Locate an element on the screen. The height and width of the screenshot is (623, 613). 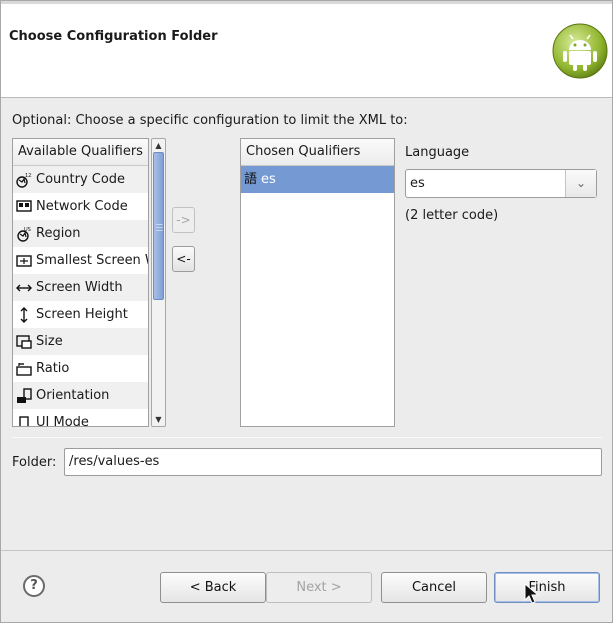
globe-123-icon: 123 is located at coordinates (24, 180).